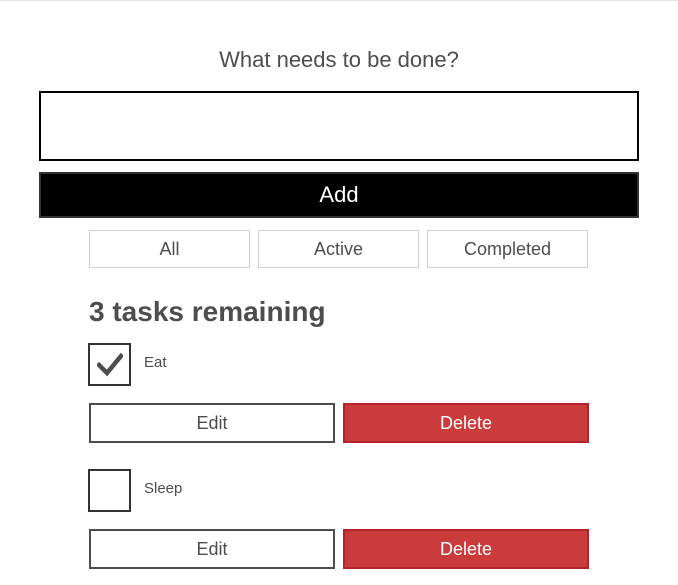  I want to click on page-heading: What needs to be done?, so click(339, 59).